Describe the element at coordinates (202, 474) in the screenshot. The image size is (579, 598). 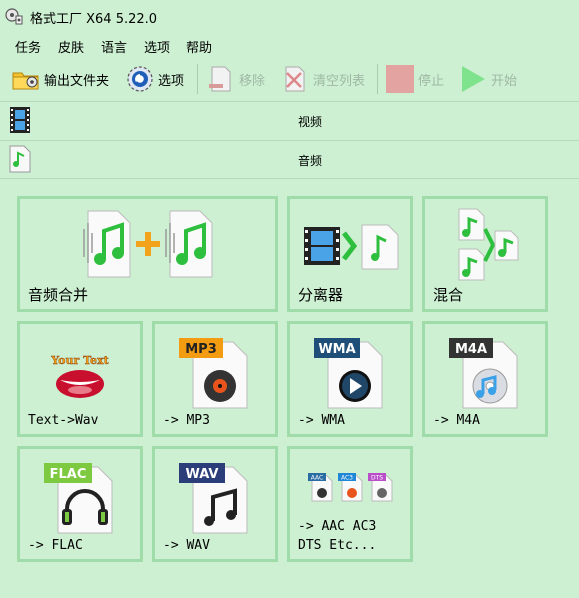
I see `wav-badge: WAV` at that location.